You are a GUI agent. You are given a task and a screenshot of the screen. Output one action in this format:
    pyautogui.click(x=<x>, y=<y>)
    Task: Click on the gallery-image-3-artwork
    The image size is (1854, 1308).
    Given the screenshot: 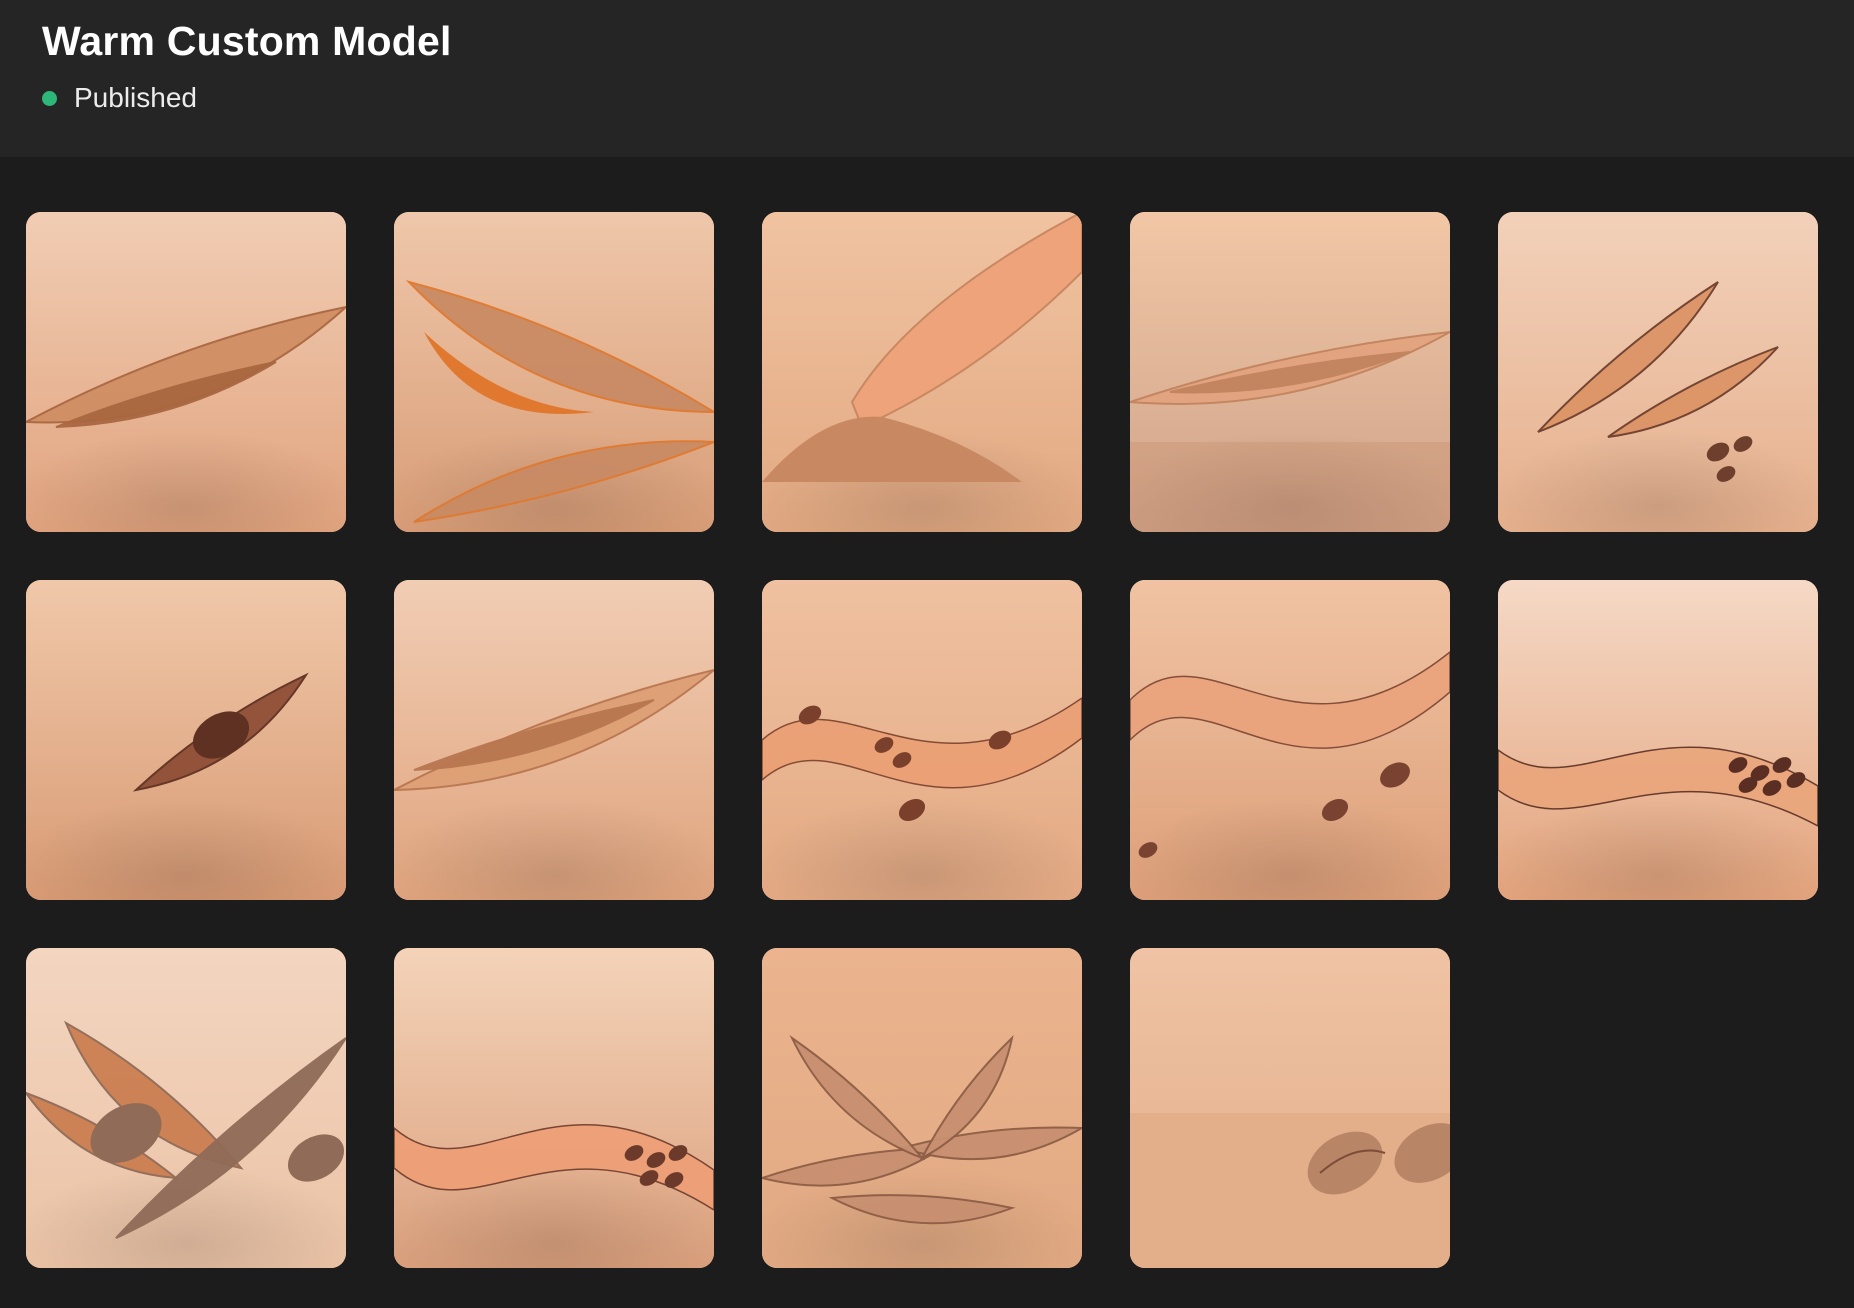 What is the action you would take?
    pyautogui.click(x=922, y=372)
    